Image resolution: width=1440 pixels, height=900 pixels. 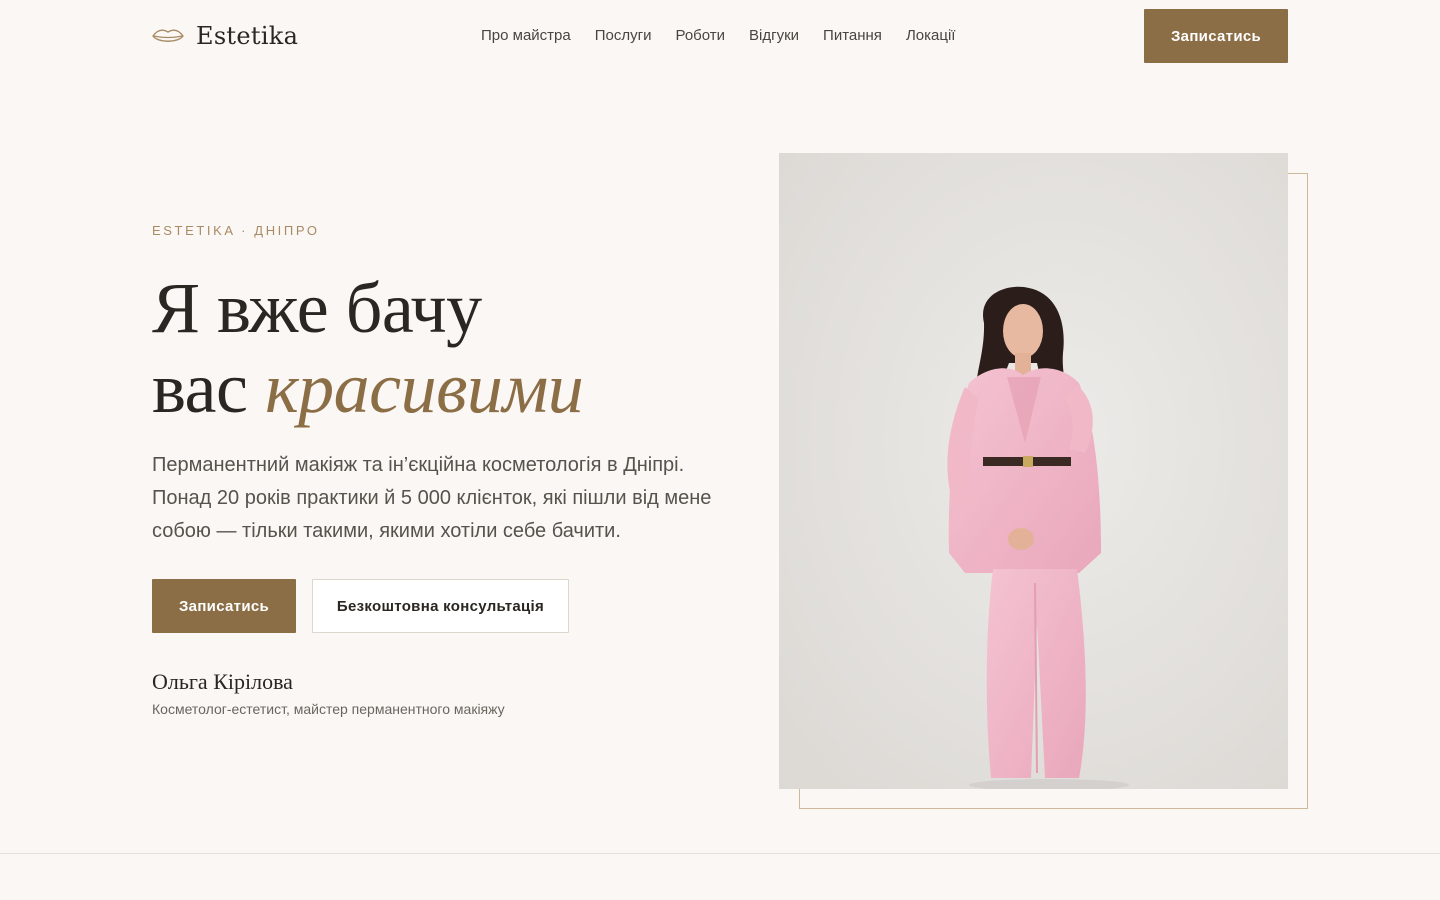 I want to click on headline-line-1: Я вже бачу, so click(x=317, y=308).